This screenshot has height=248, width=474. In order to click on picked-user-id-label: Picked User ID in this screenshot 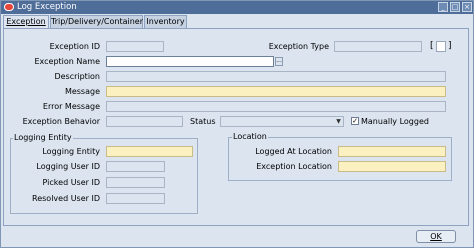, I will do `click(71, 182)`.